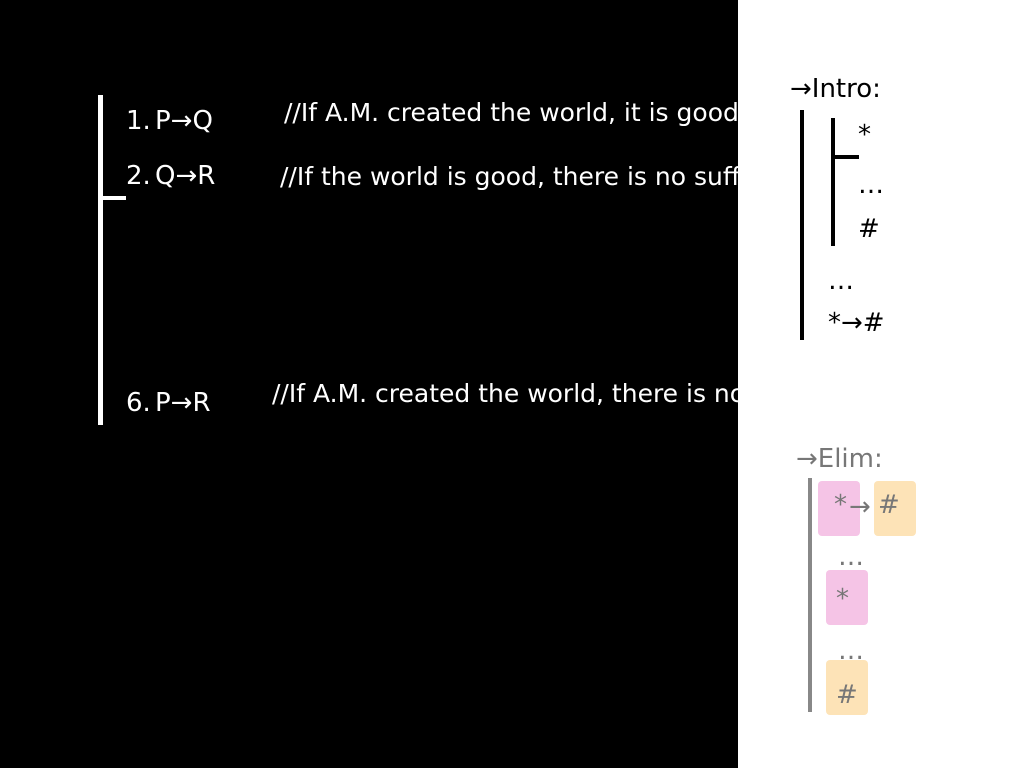  Describe the element at coordinates (138, 176) in the screenshot. I see `line-2-number: 2.` at that location.